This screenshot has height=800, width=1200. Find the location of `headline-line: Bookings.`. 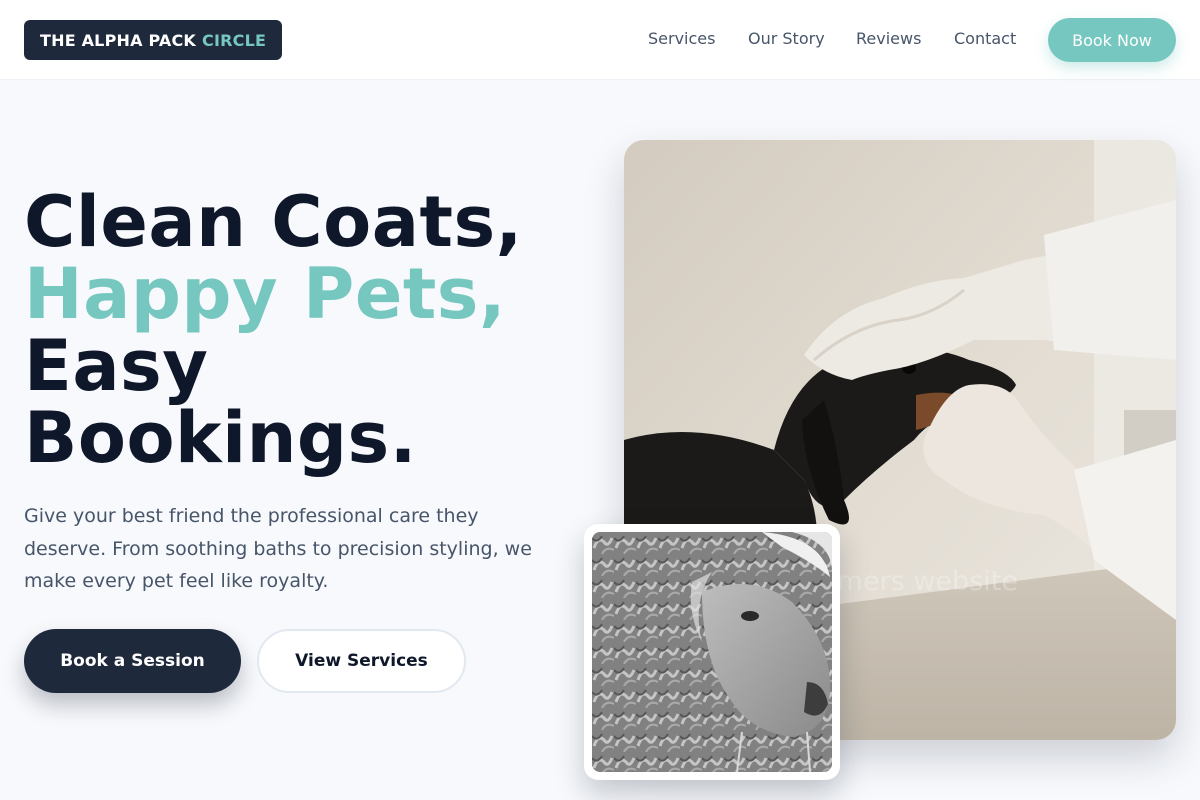

headline-line: Bookings. is located at coordinates (220, 438).